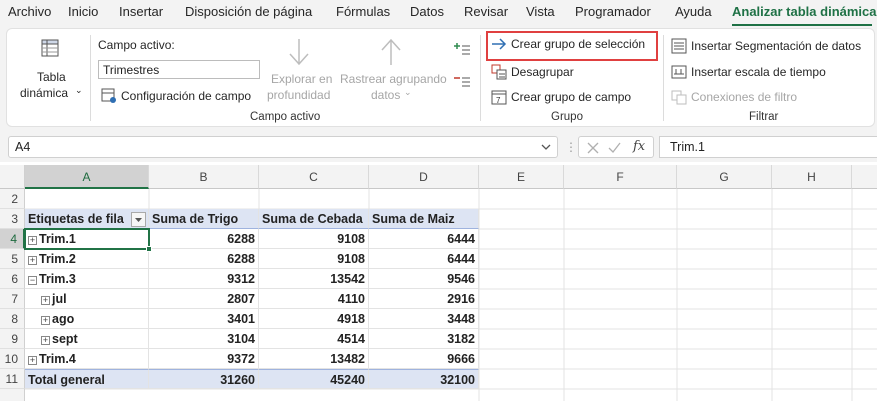  Describe the element at coordinates (571, 147) in the screenshot. I see `resize-dots-icon: ⋮` at that location.